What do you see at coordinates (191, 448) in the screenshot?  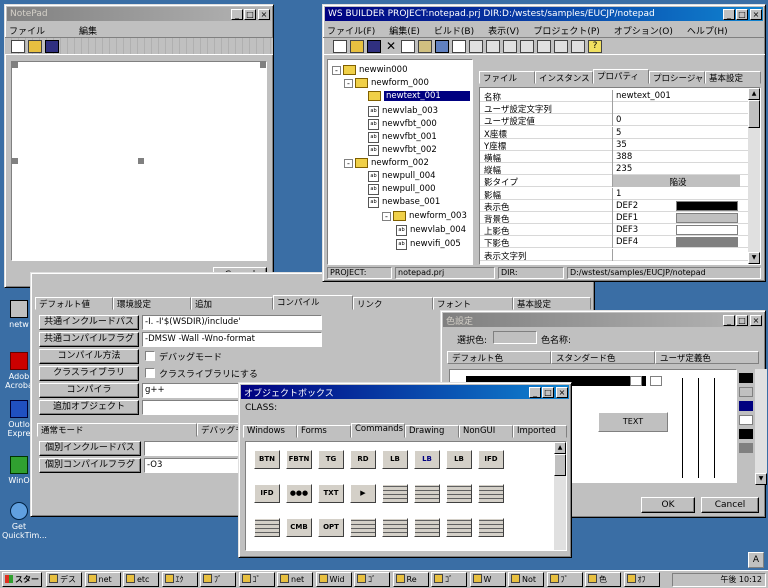 I see `local-include-field` at bounding box center [191, 448].